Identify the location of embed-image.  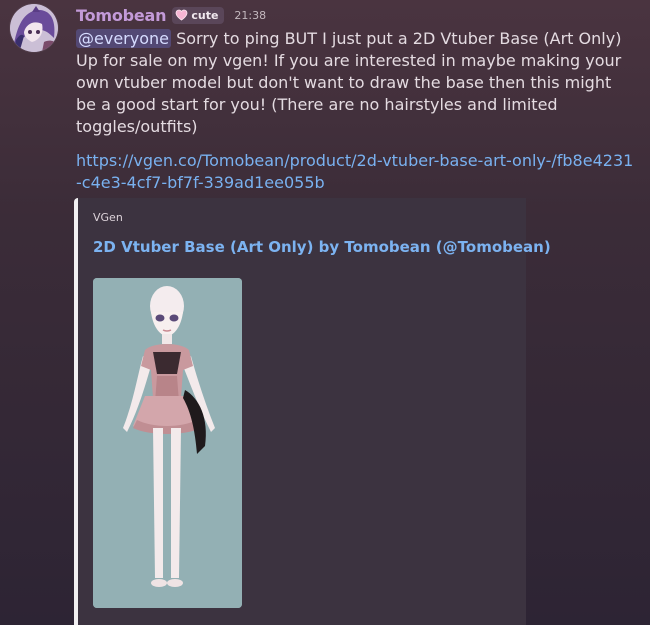
(167, 443).